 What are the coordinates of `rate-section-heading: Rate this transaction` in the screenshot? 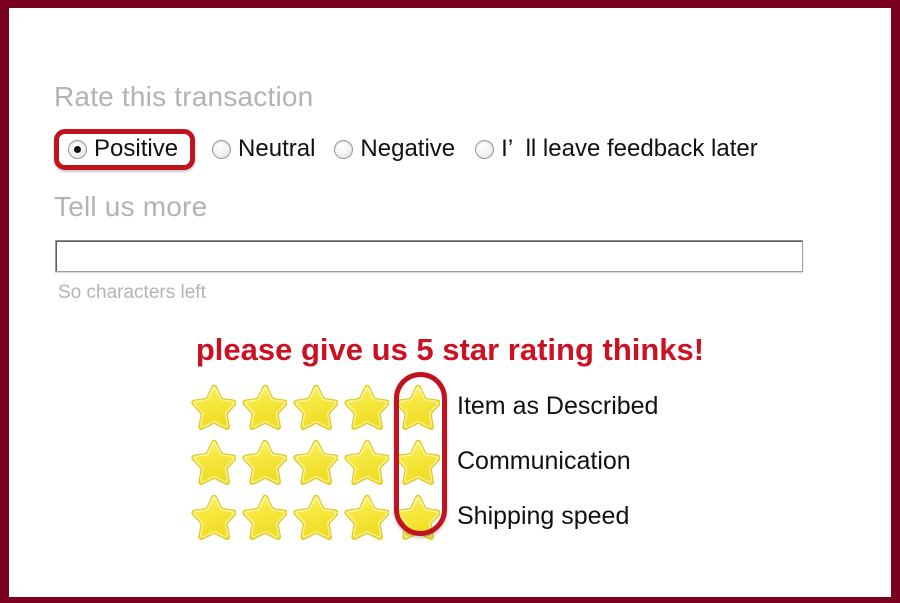 It's located at (184, 96).